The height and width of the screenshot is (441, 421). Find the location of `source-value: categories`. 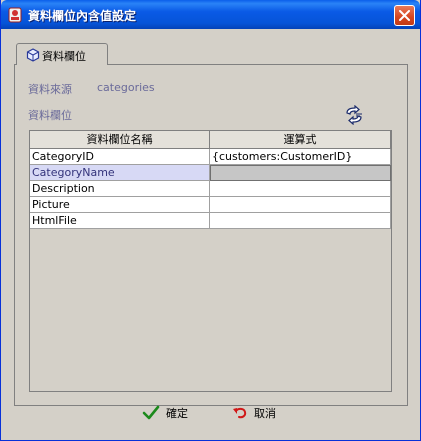

source-value: categories is located at coordinates (126, 87).